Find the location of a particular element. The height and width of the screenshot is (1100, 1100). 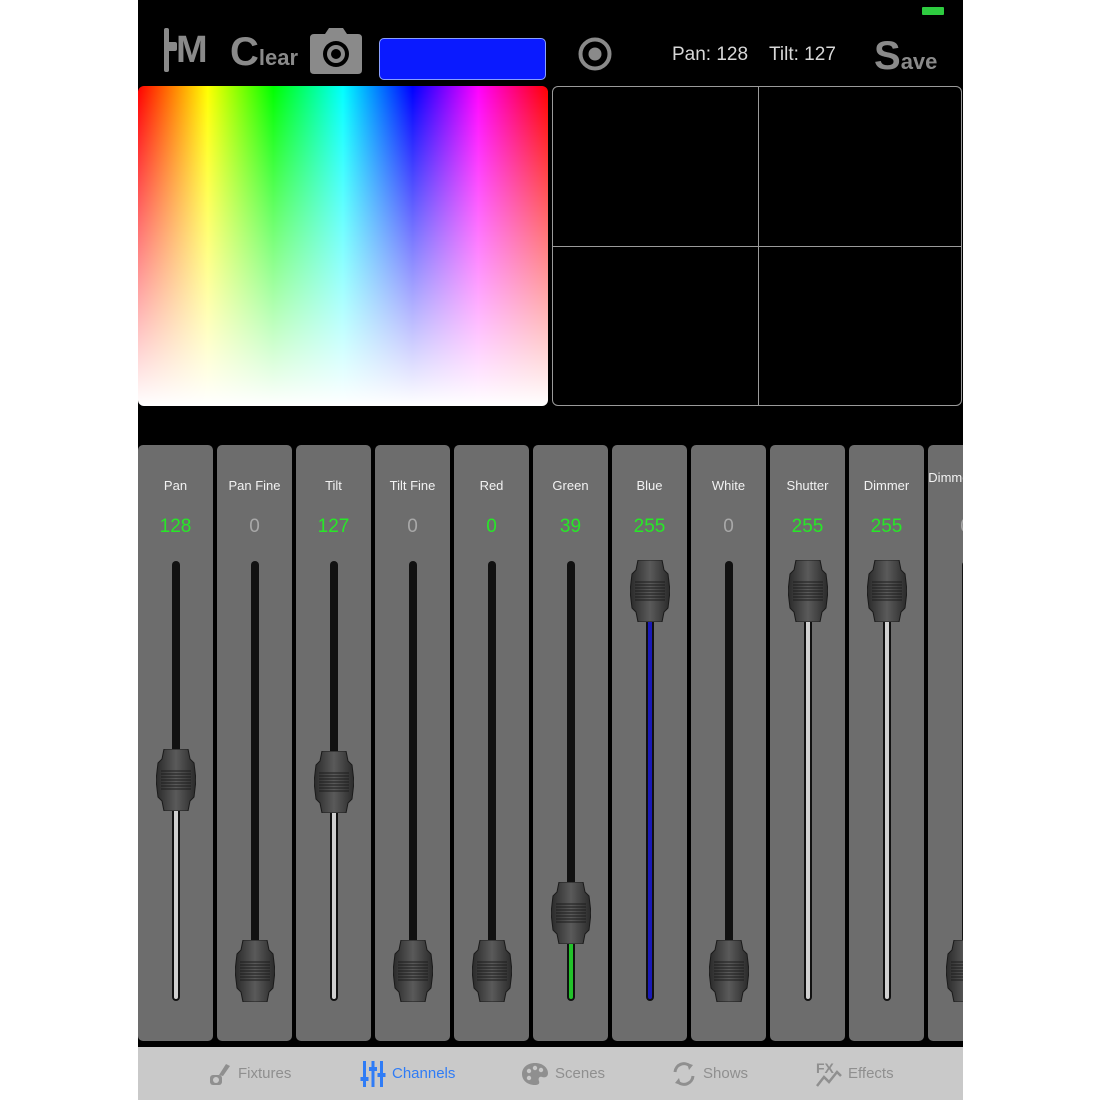

color-picker is located at coordinates (343, 246).